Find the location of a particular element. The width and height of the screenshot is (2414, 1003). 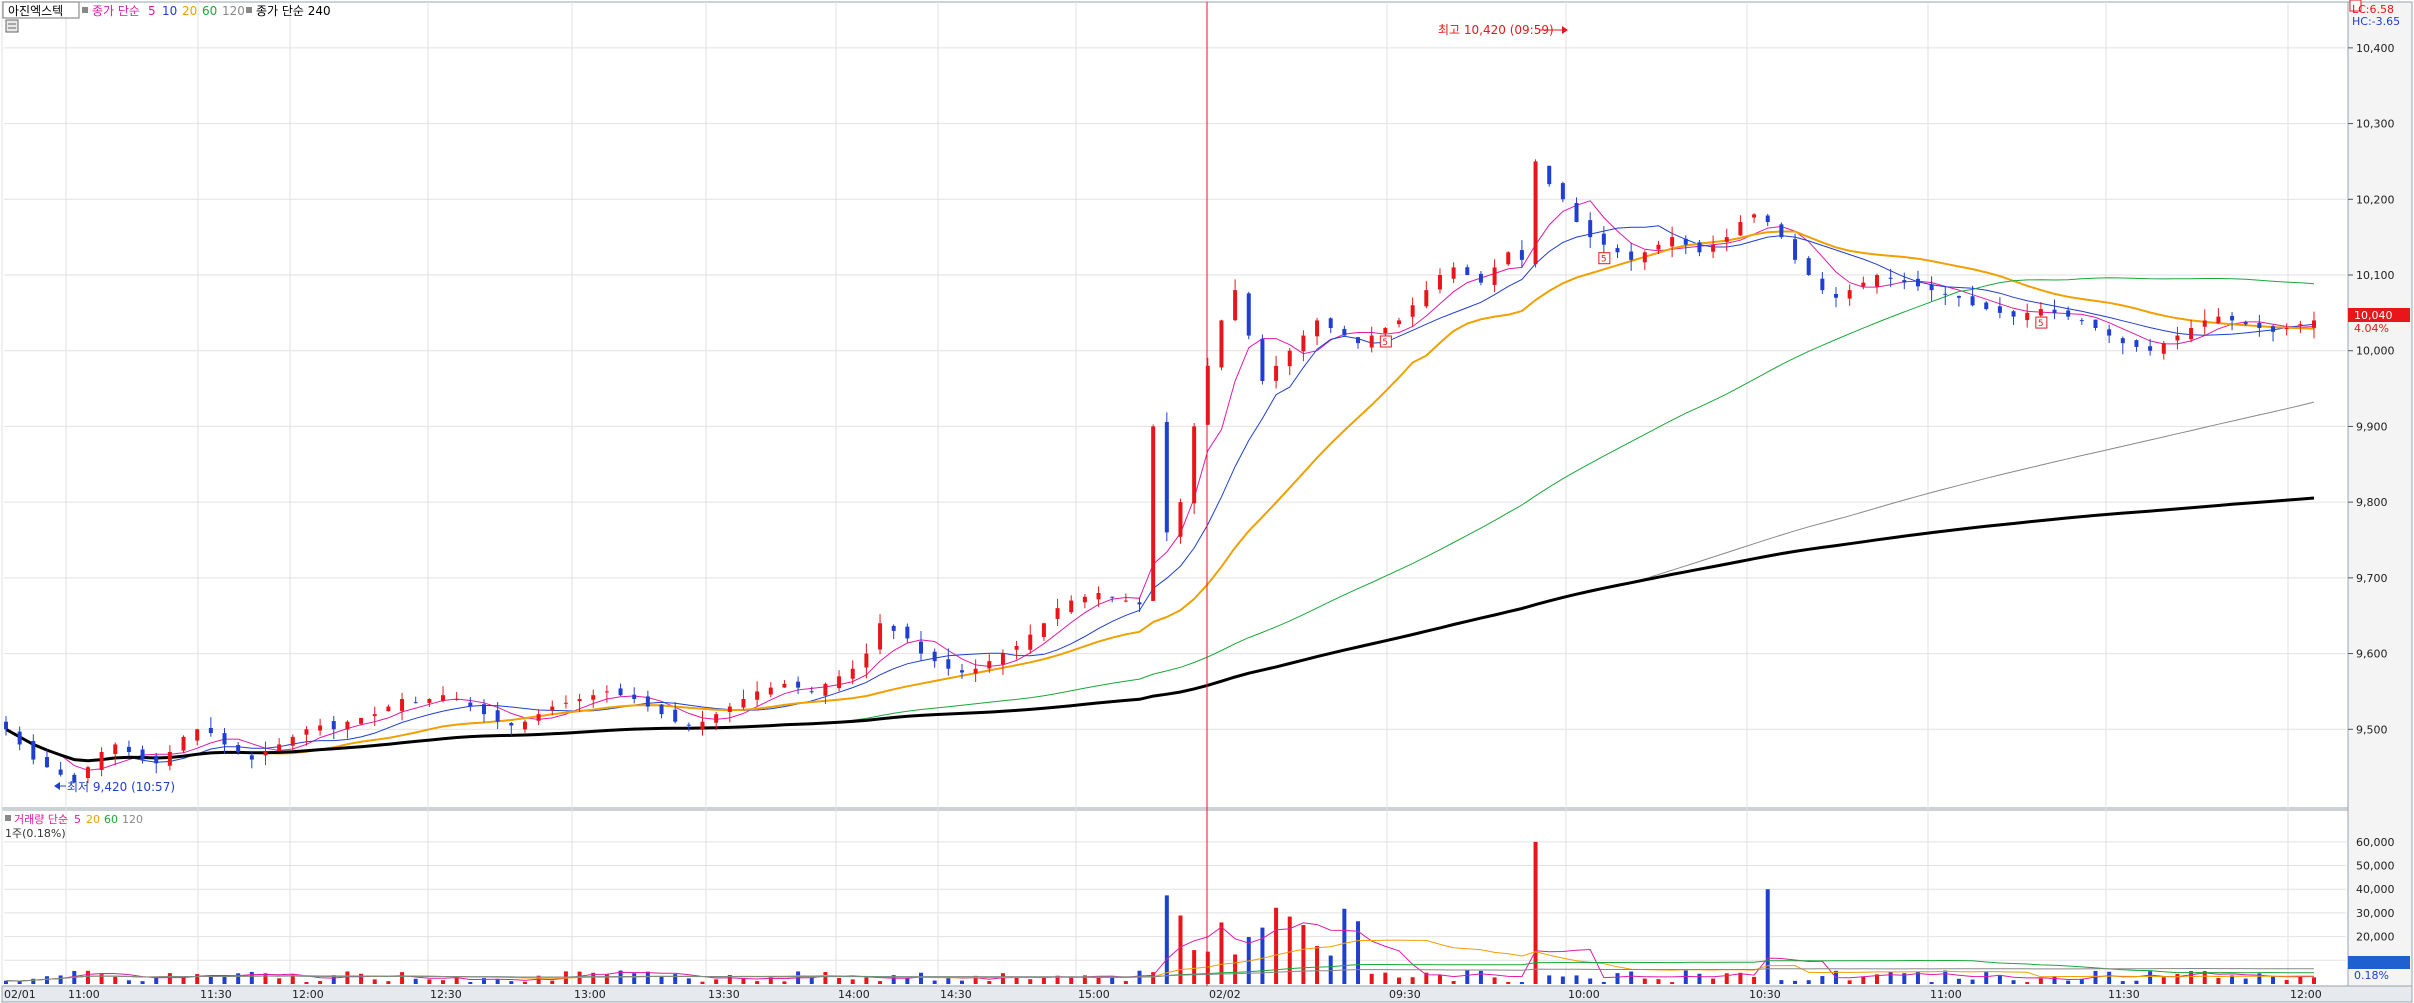

time-tick-label: 14:00 is located at coordinates (854, 994).